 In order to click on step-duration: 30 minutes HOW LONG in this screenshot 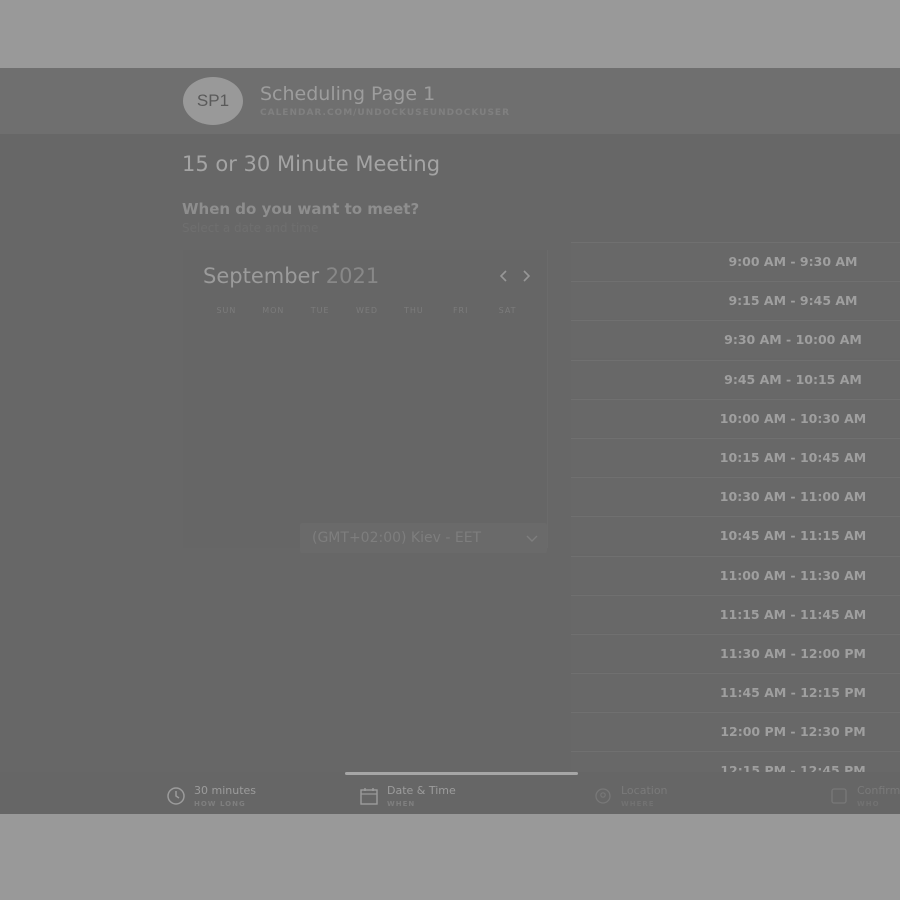, I will do `click(211, 796)`.